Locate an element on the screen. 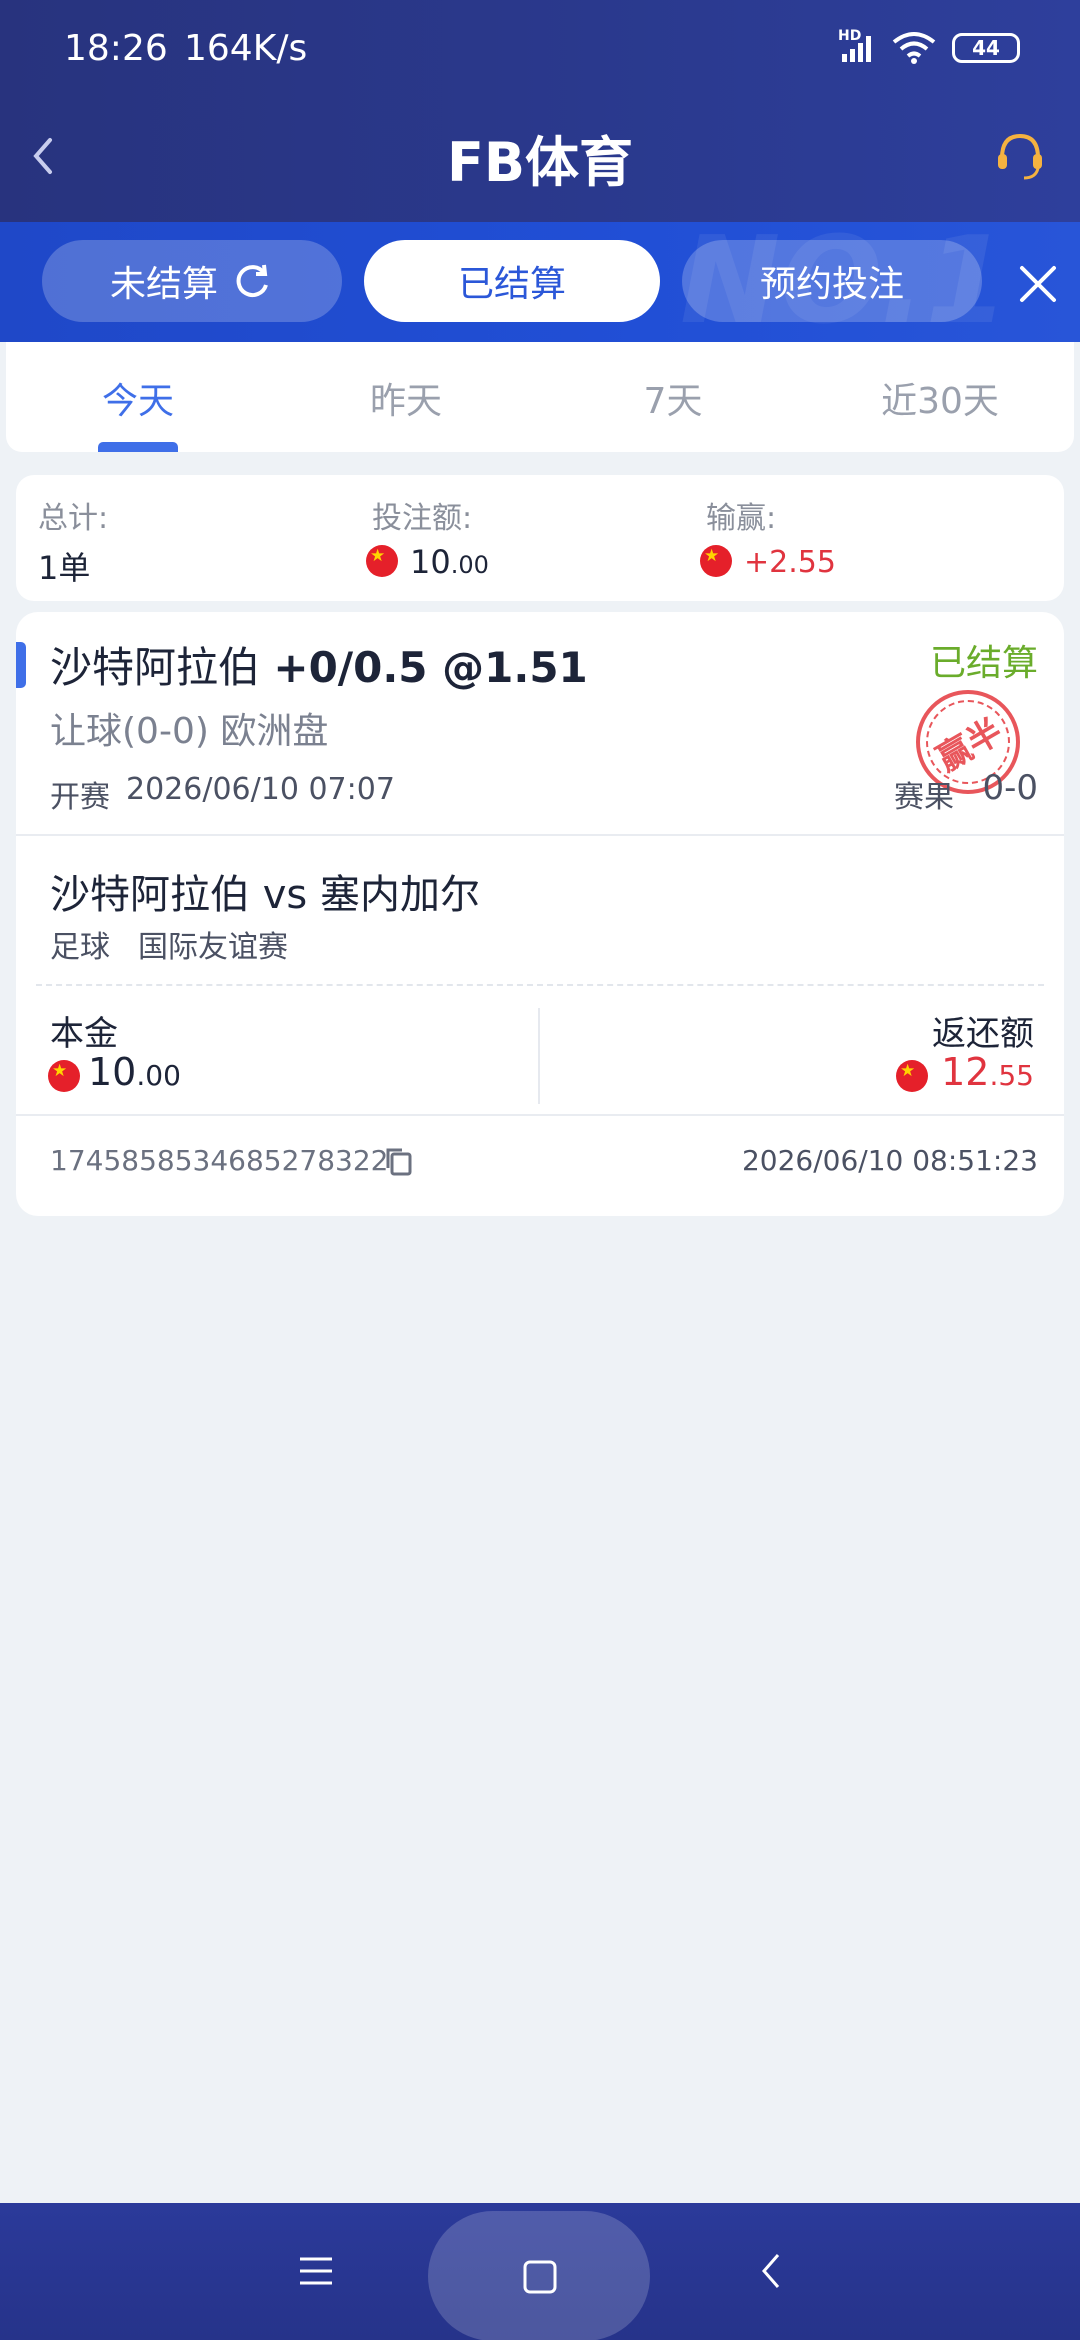 The width and height of the screenshot is (1080, 2340). start-label: 开赛 is located at coordinates (80, 797).